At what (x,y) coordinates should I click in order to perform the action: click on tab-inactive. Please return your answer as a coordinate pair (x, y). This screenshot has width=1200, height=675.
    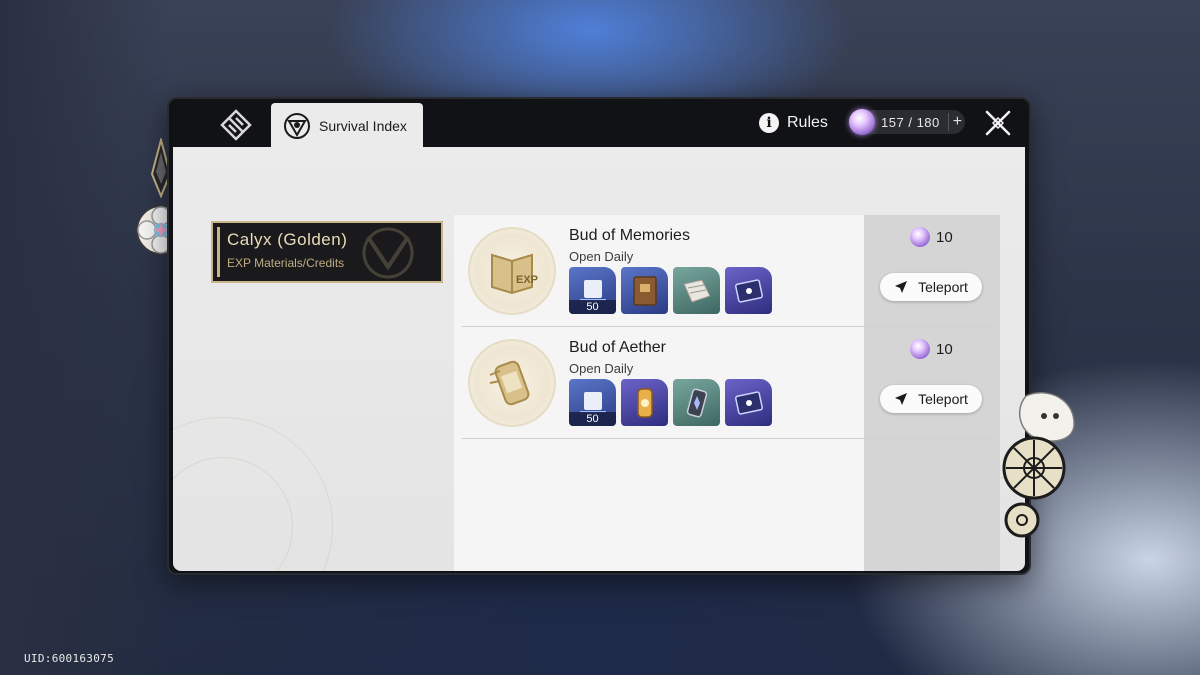
    Looking at the image, I should click on (236, 125).